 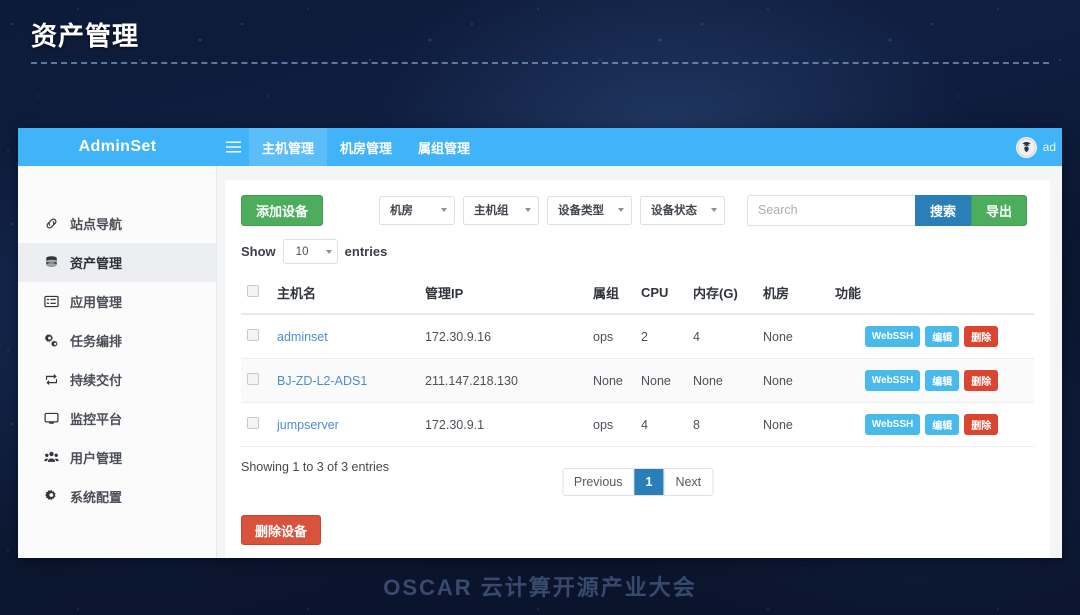 I want to click on cell-memory: 8, so click(x=722, y=424).